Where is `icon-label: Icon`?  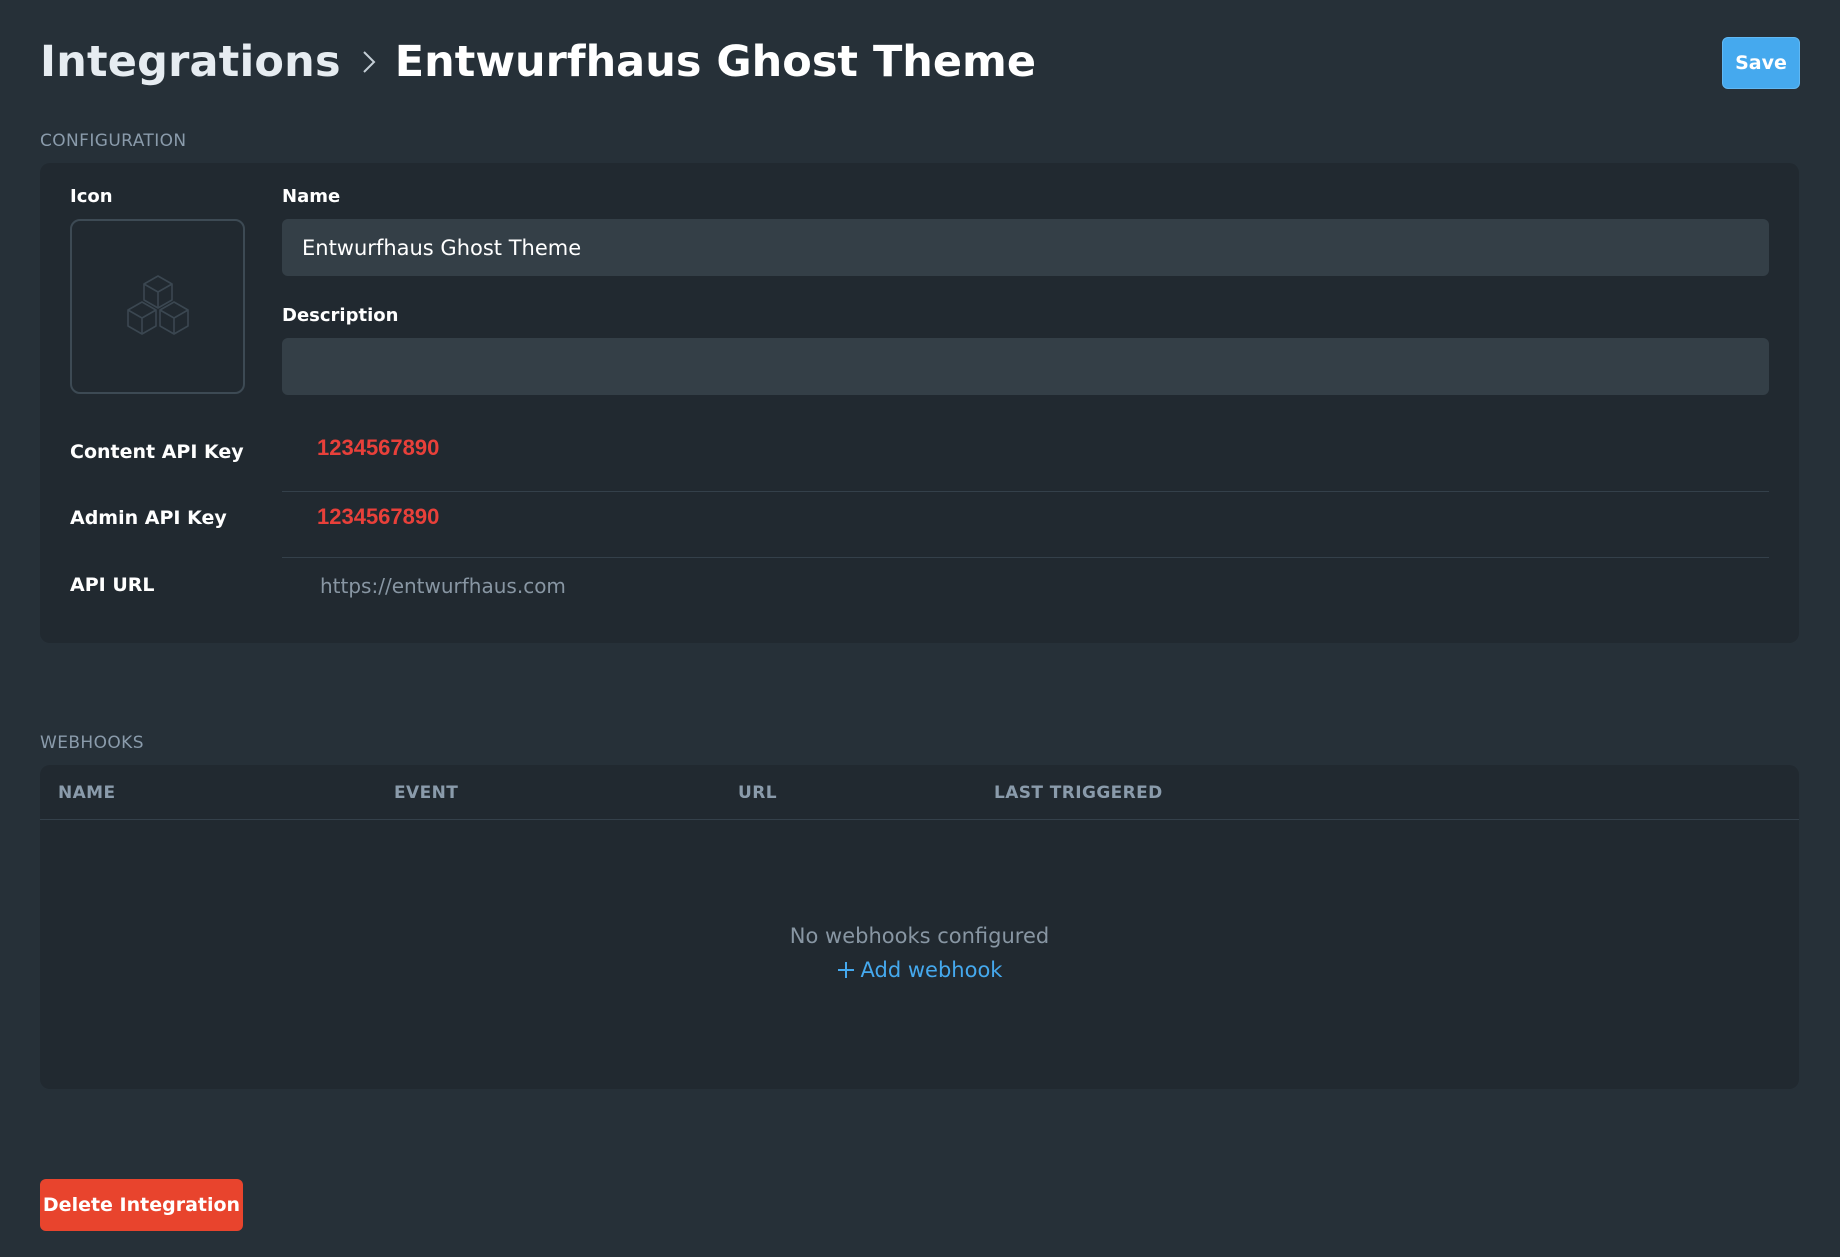
icon-label: Icon is located at coordinates (91, 196).